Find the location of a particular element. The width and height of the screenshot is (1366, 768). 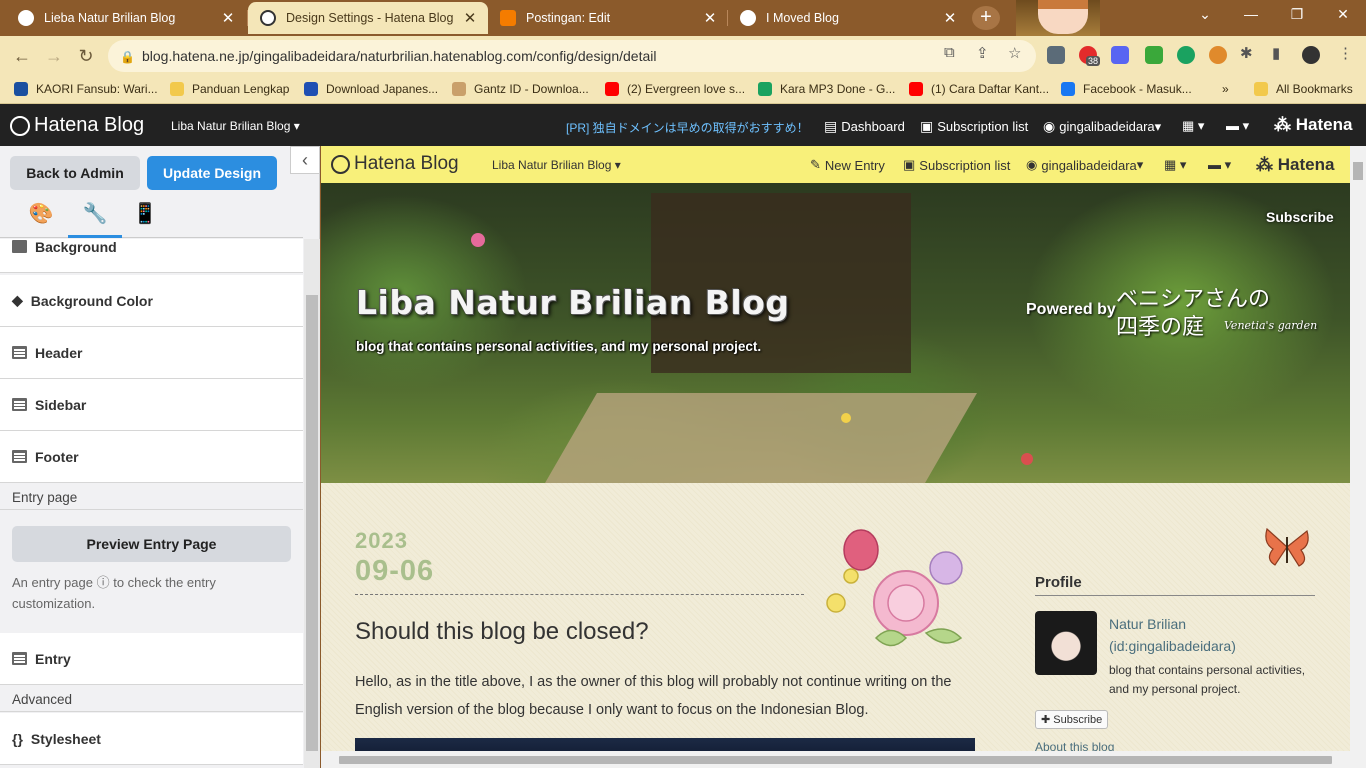

mobile-icon: 📱 is located at coordinates (145, 218).